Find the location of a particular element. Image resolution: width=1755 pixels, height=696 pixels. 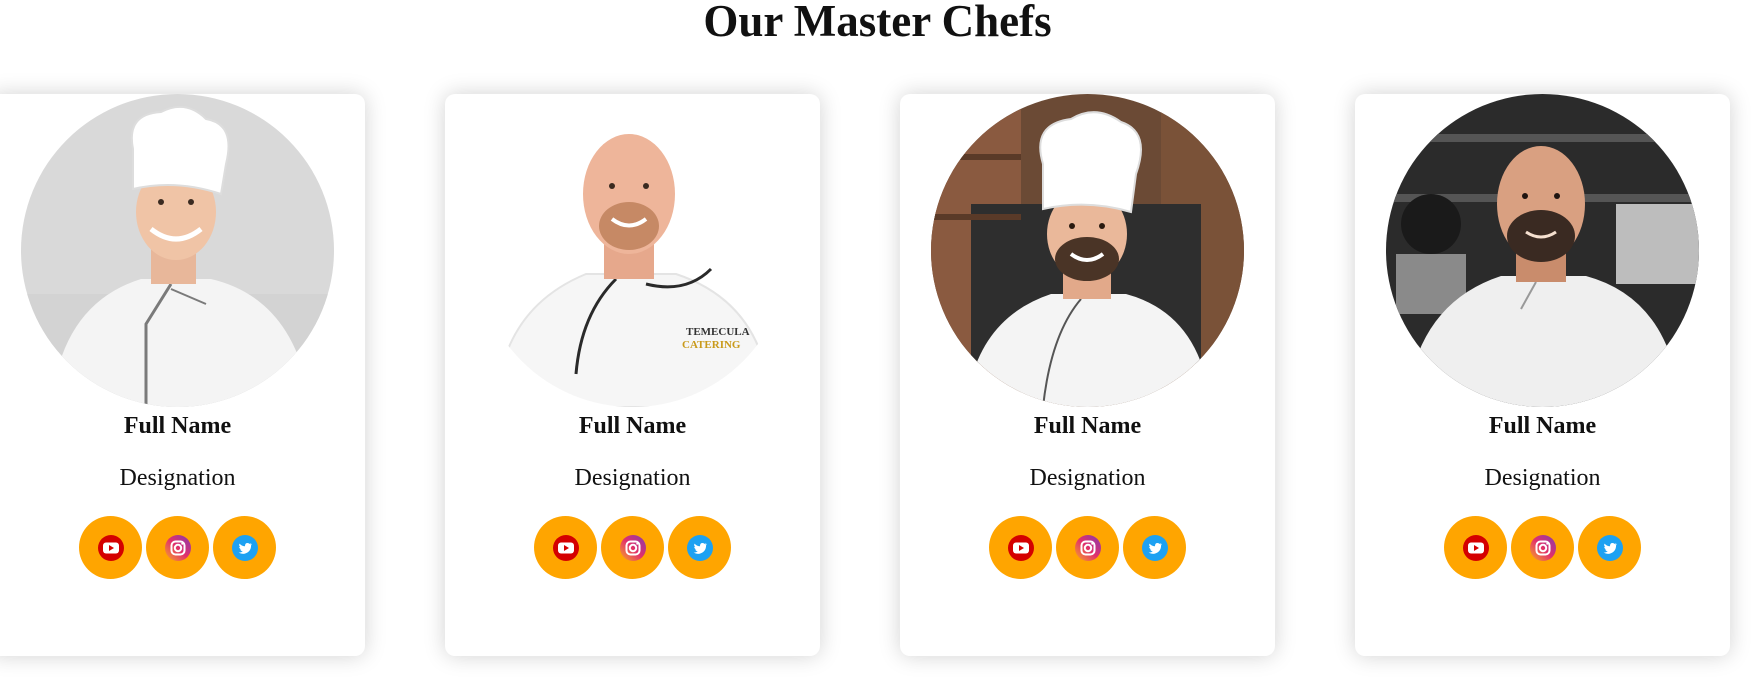

chef-photo: BUCA is located at coordinates (1542, 250).